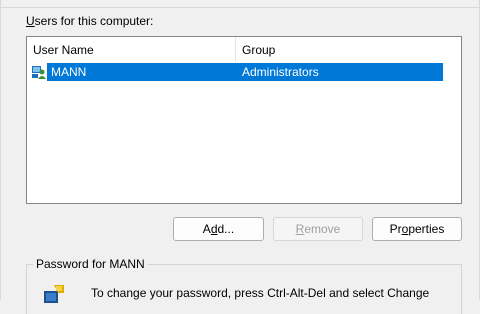 The image size is (480, 314). What do you see at coordinates (240, 4) in the screenshot?
I see `window-top-edge` at bounding box center [240, 4].